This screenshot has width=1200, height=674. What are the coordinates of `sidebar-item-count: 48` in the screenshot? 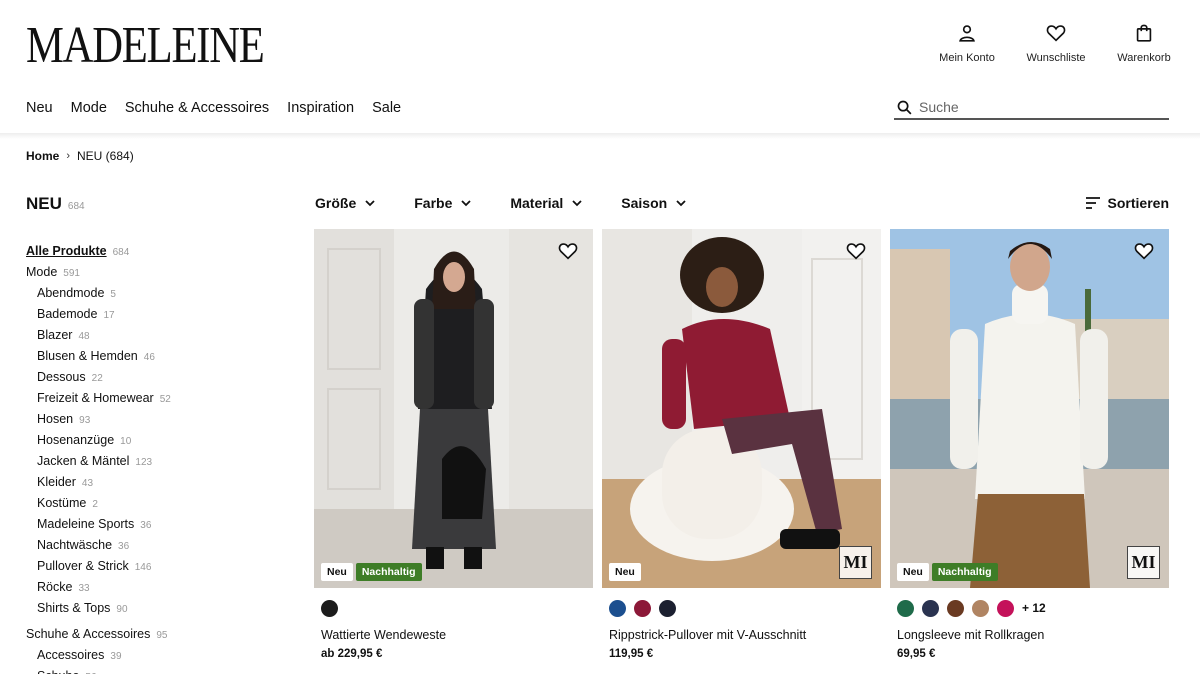 It's located at (84, 336).